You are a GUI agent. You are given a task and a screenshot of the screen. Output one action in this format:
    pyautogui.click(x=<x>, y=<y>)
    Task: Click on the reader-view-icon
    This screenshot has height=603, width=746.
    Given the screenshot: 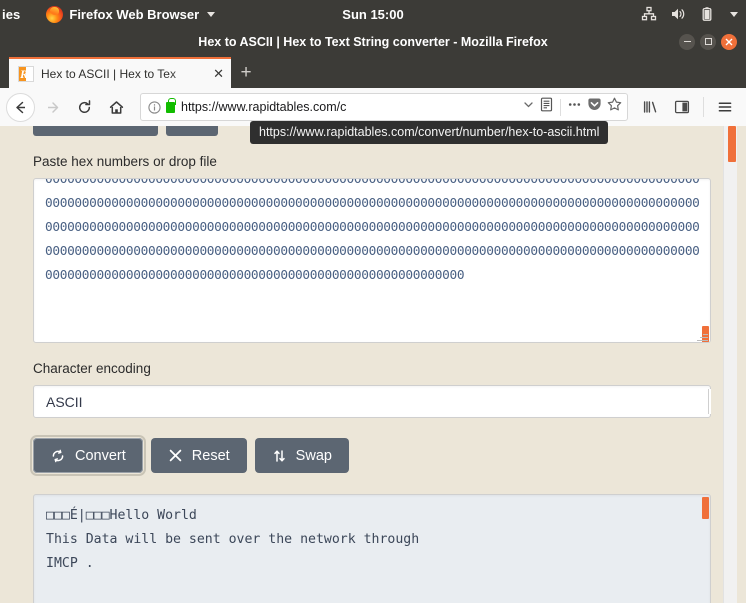 What is the action you would take?
    pyautogui.click(x=546, y=107)
    